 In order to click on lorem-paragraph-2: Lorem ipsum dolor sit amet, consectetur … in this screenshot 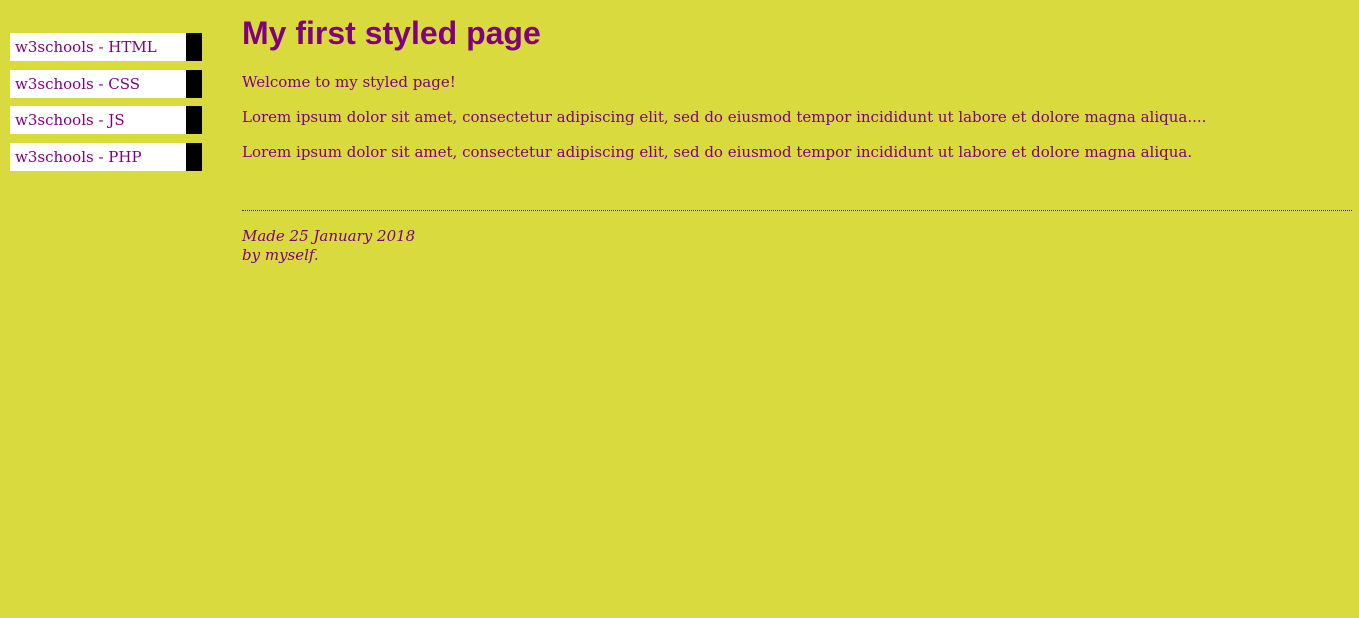, I will do `click(717, 152)`.